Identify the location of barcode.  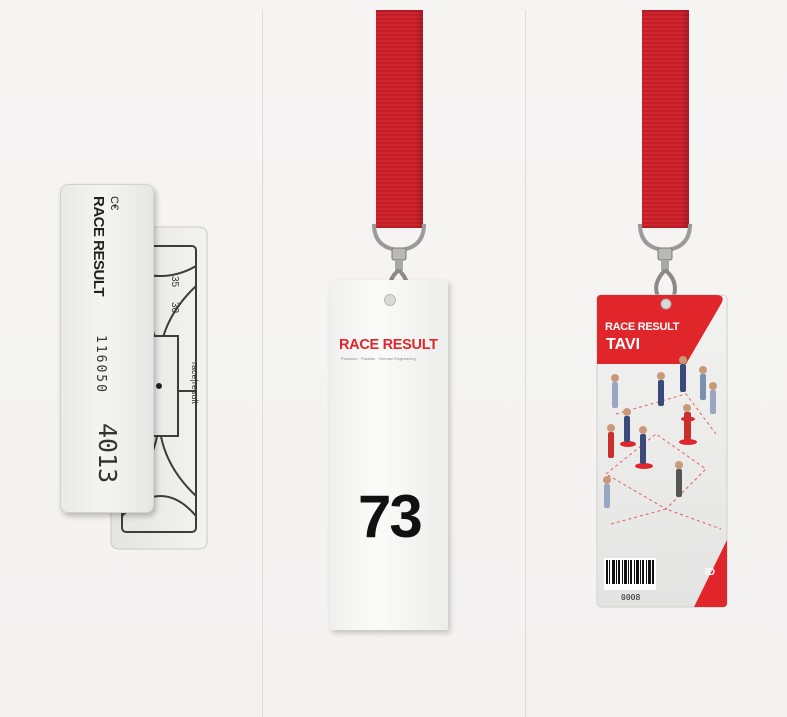
(630, 572).